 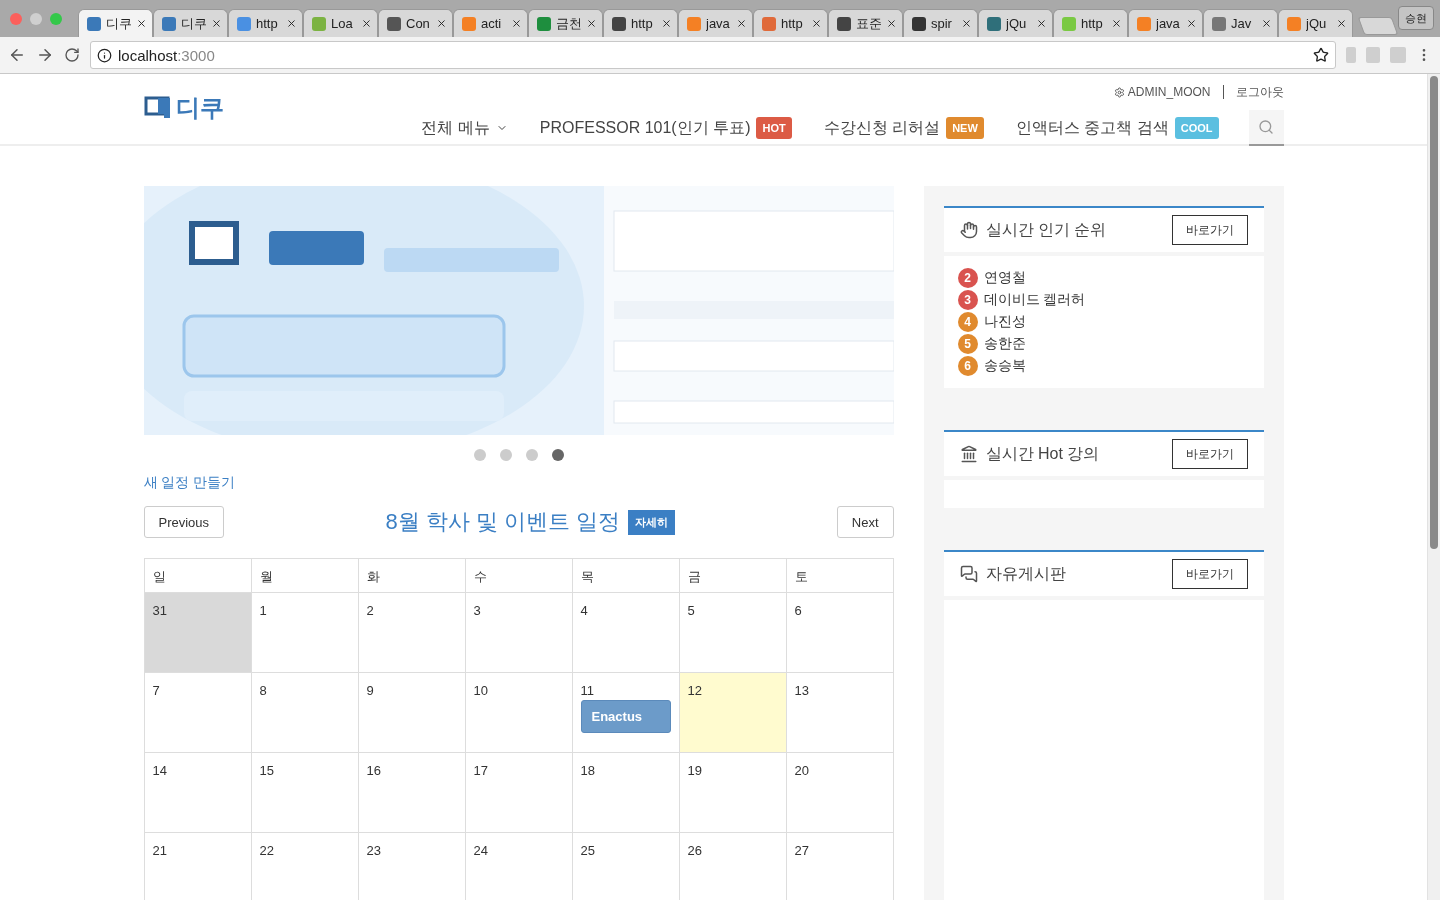 I want to click on scrollbar-thumb, so click(x=1434, y=312).